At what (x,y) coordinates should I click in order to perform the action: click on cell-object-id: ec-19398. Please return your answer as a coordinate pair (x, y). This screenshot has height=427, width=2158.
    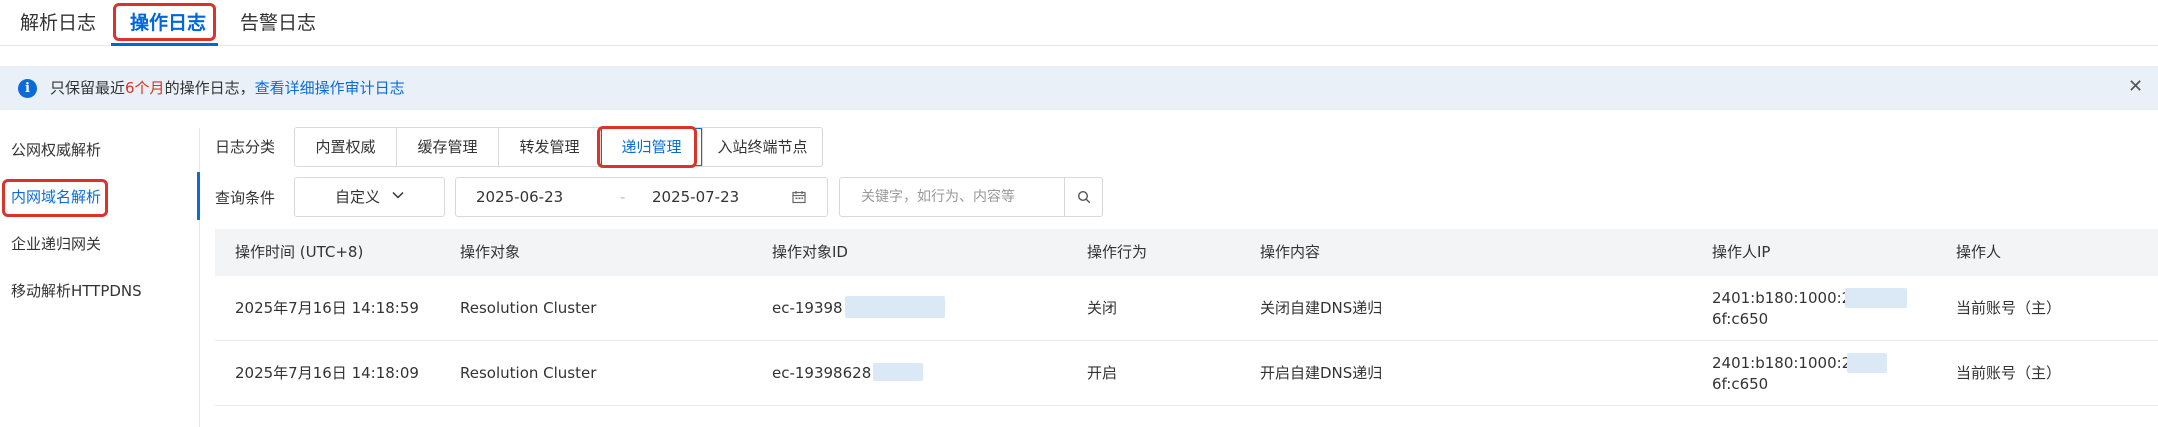
    Looking at the image, I should click on (807, 308).